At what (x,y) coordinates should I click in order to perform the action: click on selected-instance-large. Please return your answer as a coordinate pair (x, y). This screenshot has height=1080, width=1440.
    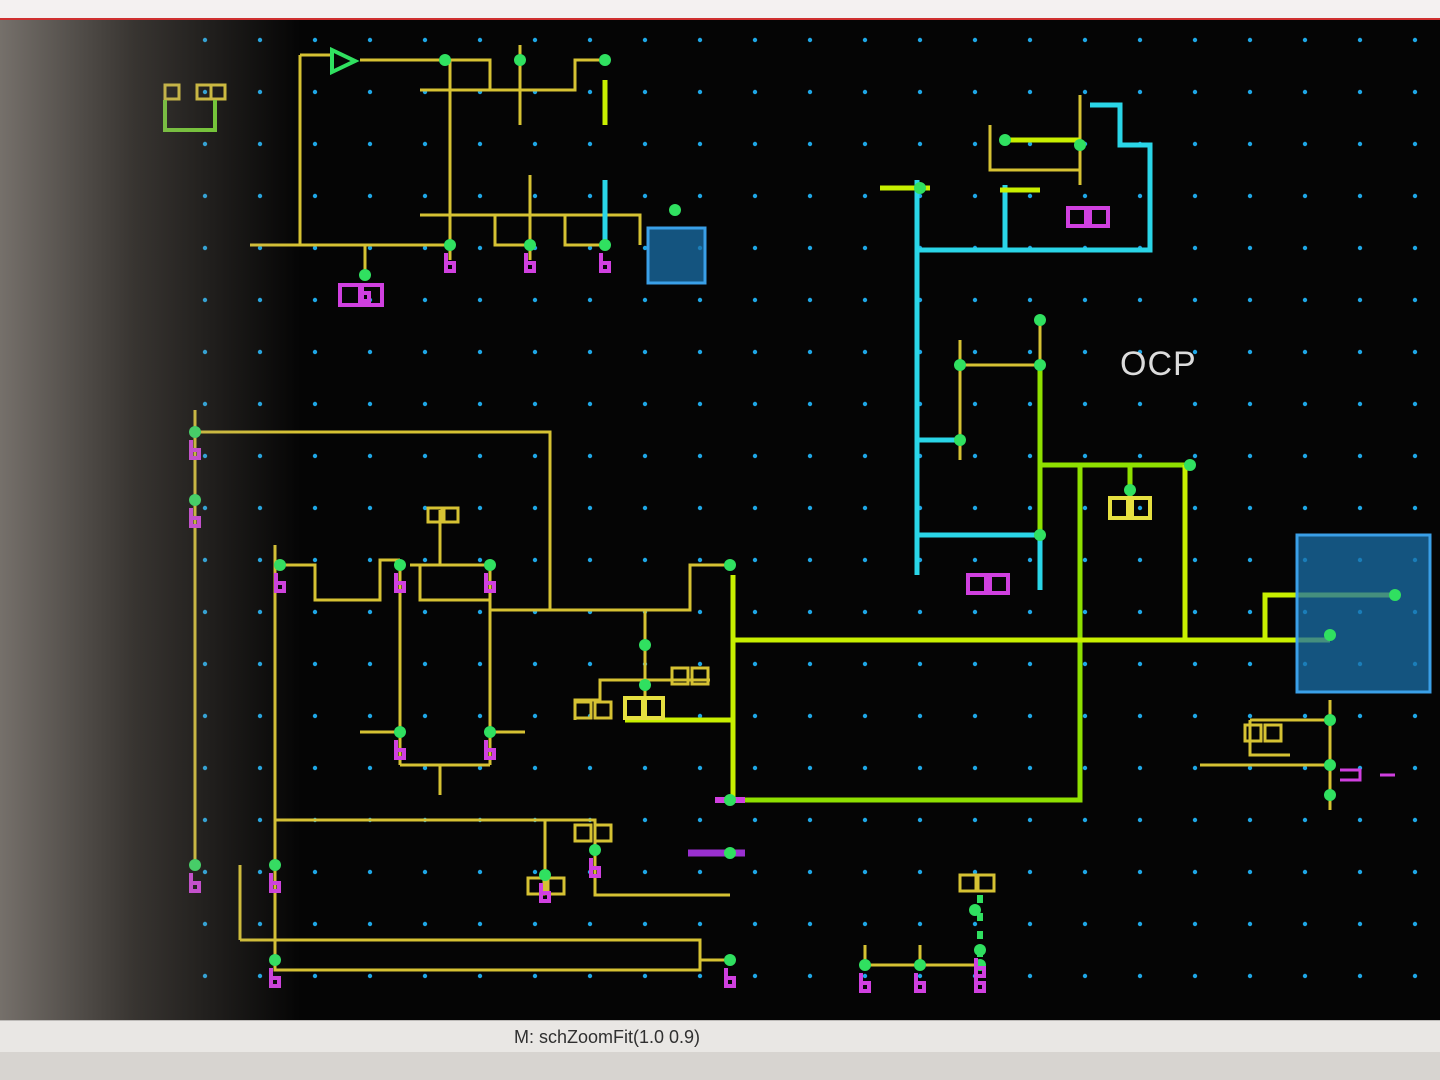
    Looking at the image, I should click on (1363, 613).